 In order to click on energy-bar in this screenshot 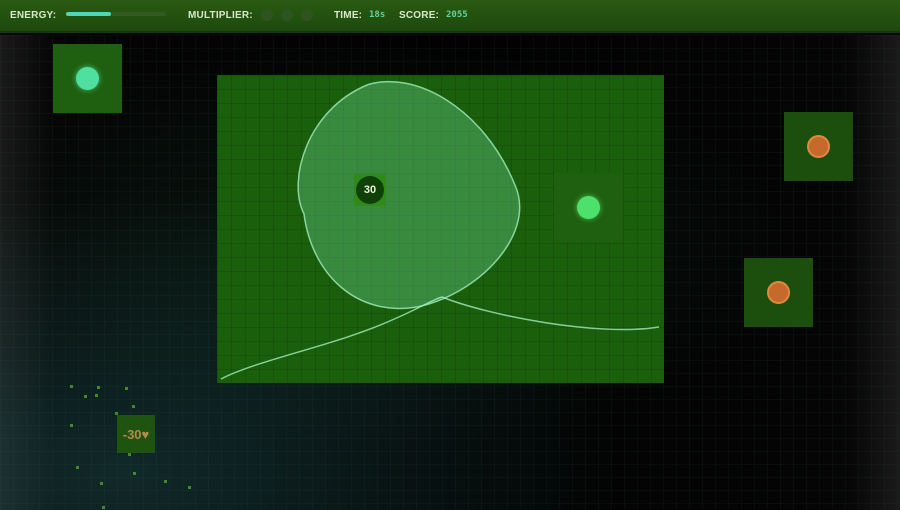, I will do `click(116, 14)`.